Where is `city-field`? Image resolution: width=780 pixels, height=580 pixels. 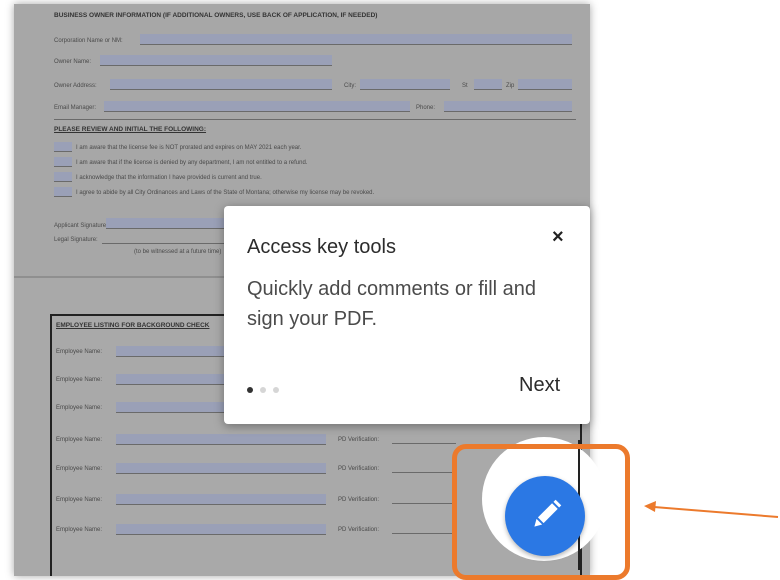
city-field is located at coordinates (405, 84).